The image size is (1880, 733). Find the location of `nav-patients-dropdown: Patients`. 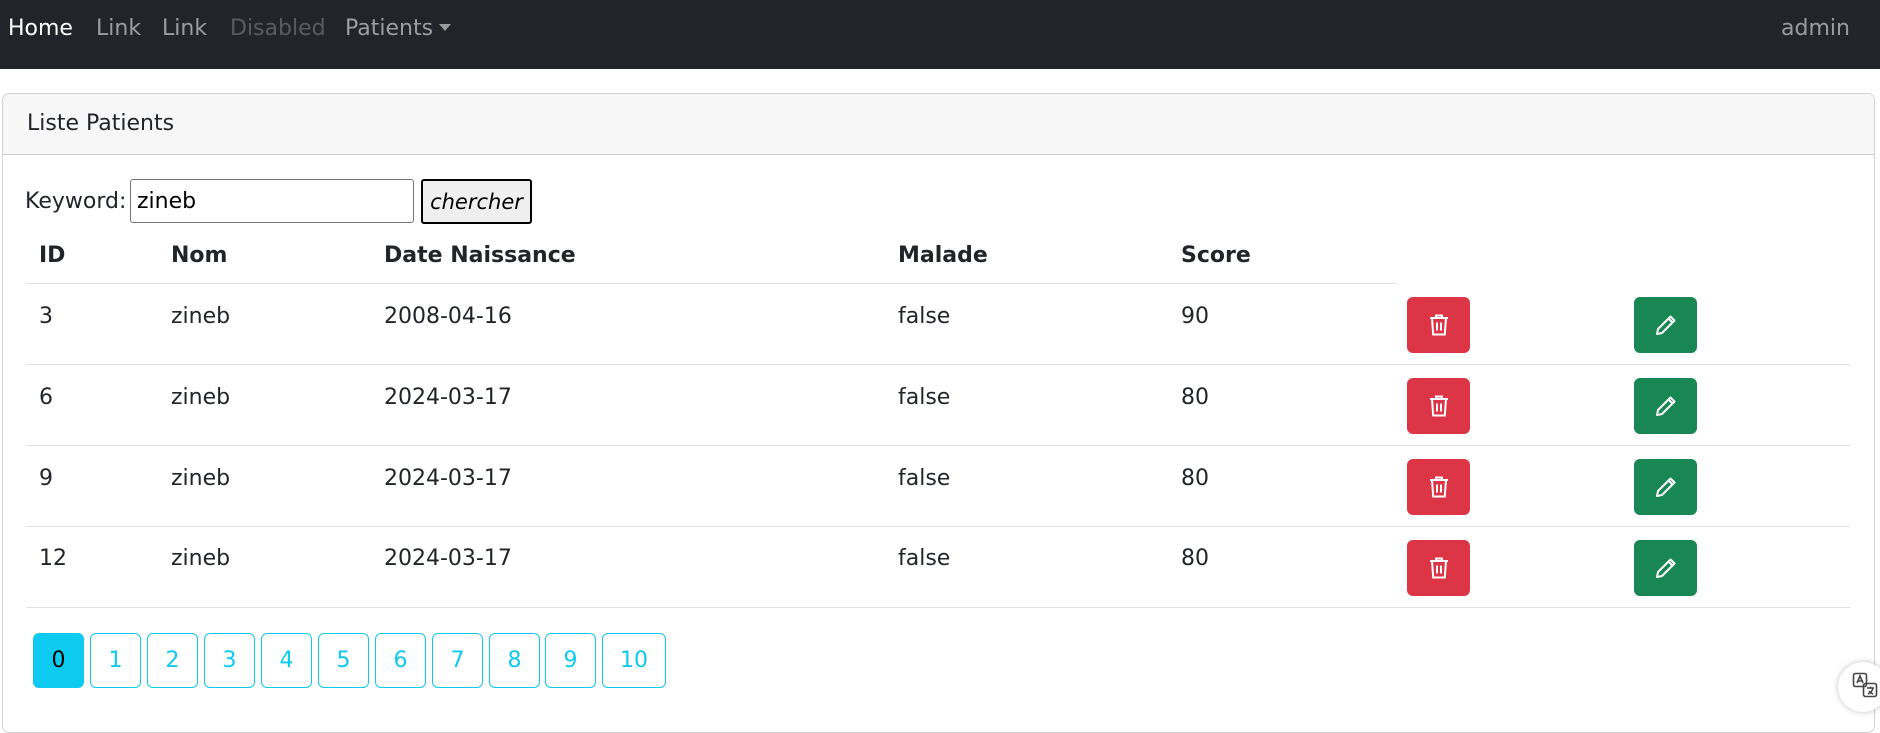

nav-patients-dropdown: Patients is located at coordinates (398, 29).